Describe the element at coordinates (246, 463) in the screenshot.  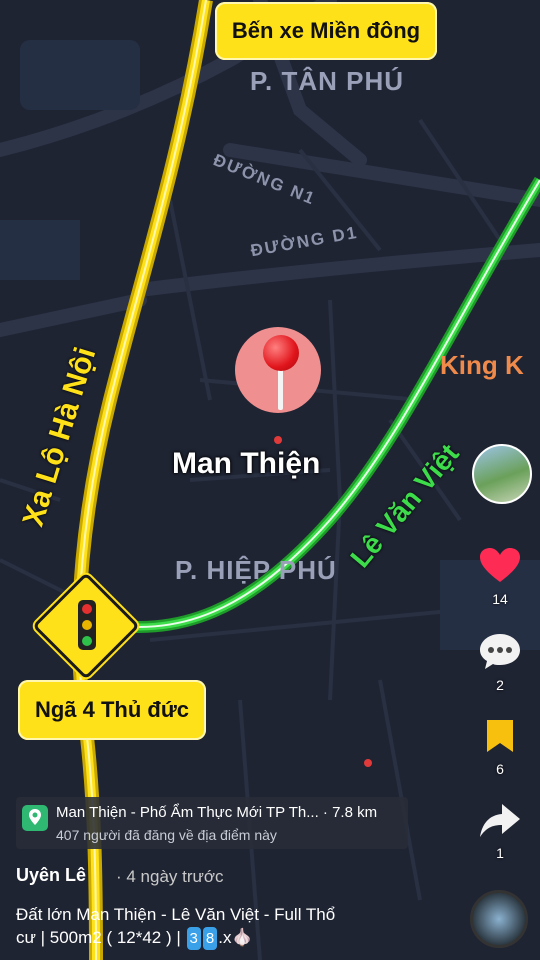
I see `place-label: Man Thiện` at that location.